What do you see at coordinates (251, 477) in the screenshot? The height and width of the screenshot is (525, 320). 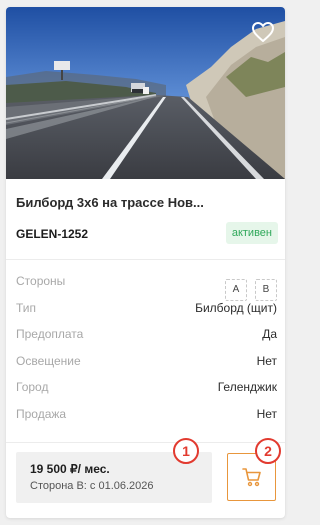 I see `cart-icon` at bounding box center [251, 477].